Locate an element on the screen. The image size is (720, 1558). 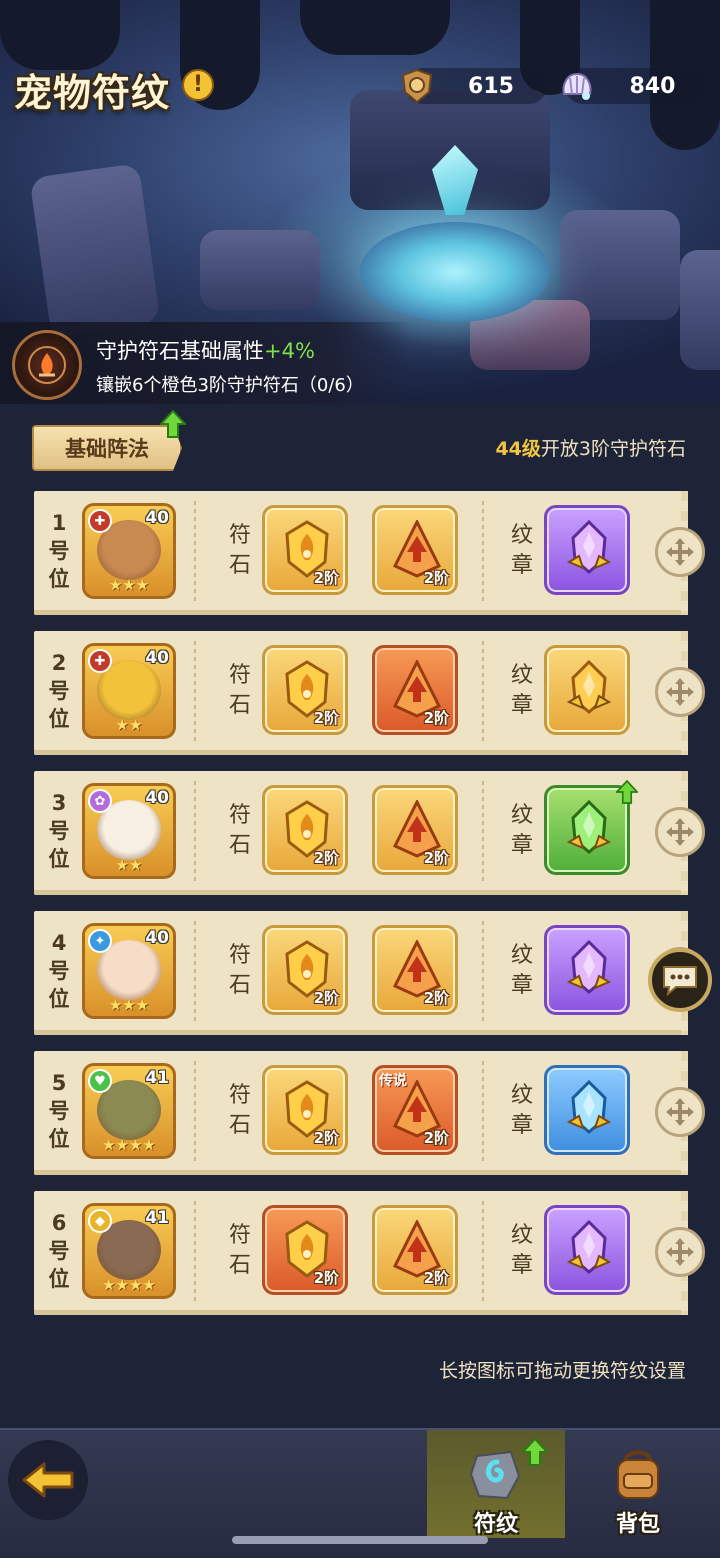
pet-avatar: ✚ 40 ★★ is located at coordinates (129, 691).